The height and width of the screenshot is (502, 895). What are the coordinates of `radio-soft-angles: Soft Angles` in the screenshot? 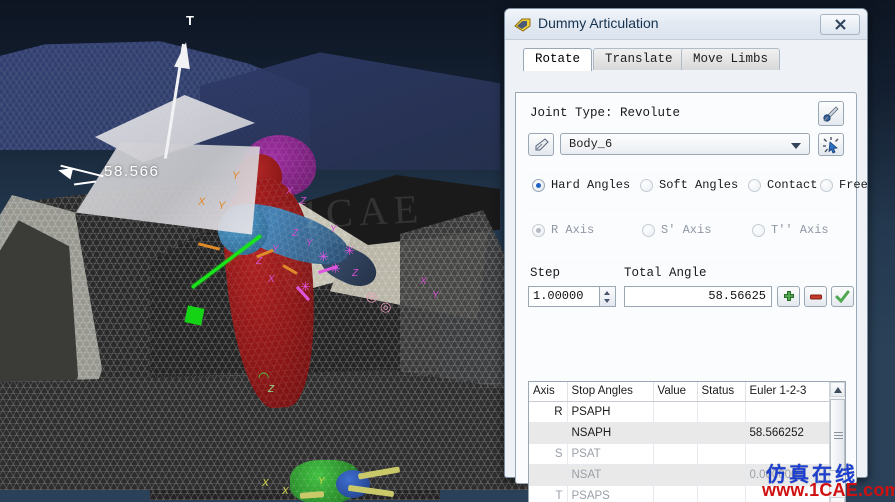 It's located at (689, 185).